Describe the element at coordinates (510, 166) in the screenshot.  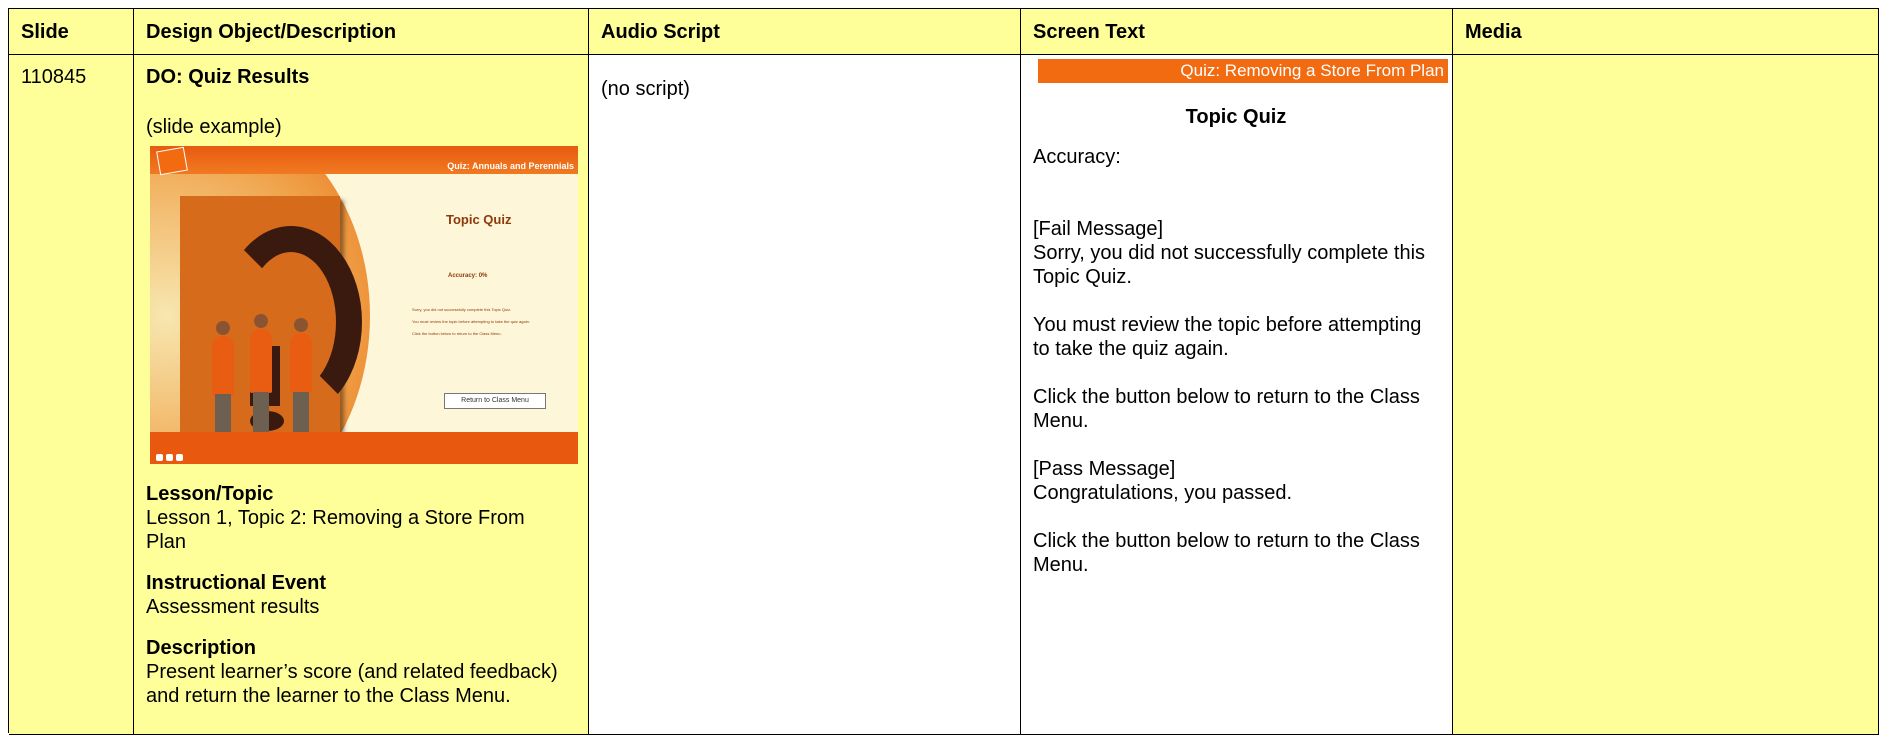
I see `thumbnail-title: Quiz: Annuals and Perennials` at that location.